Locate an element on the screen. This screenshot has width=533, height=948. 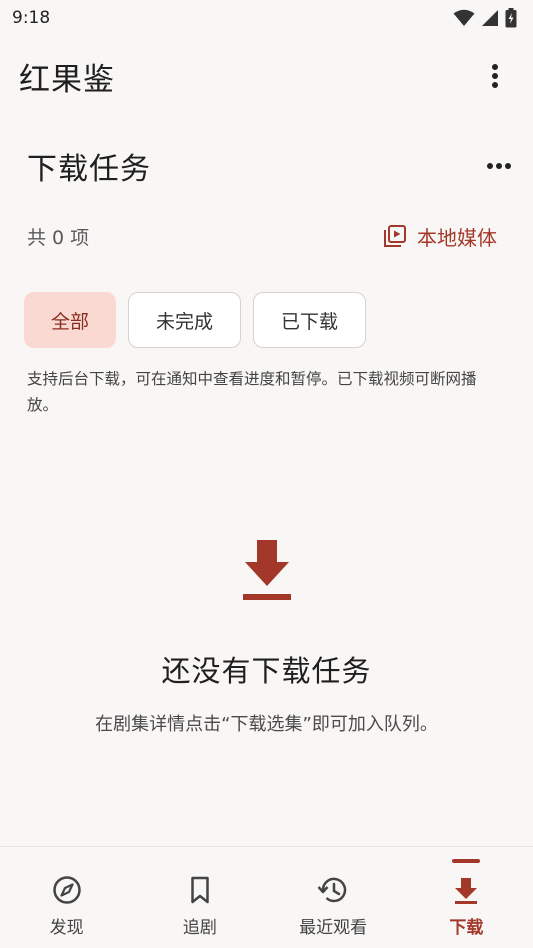
bottom-nav: 发现 追剧 最近观看 下载 is located at coordinates (266, 897).